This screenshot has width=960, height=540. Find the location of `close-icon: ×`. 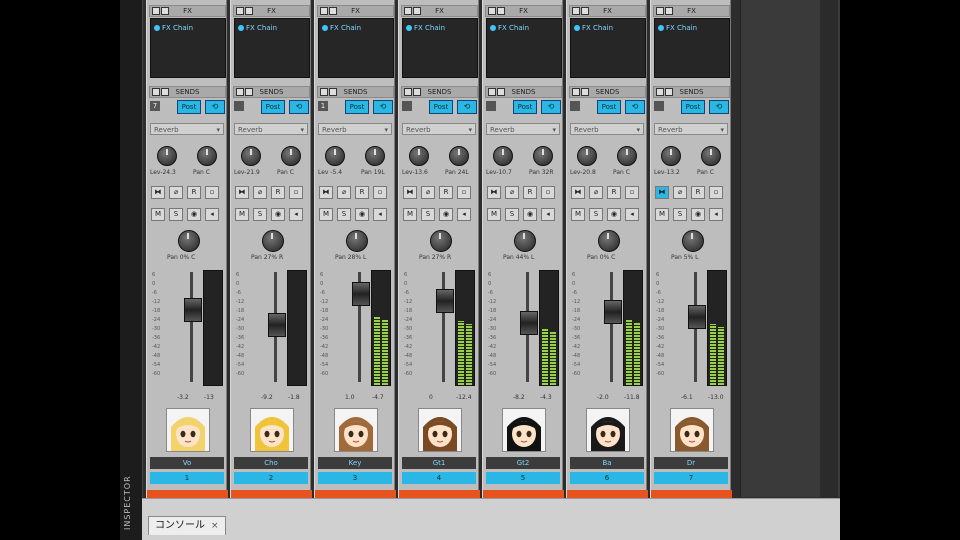

close-icon: × is located at coordinates (215, 526).